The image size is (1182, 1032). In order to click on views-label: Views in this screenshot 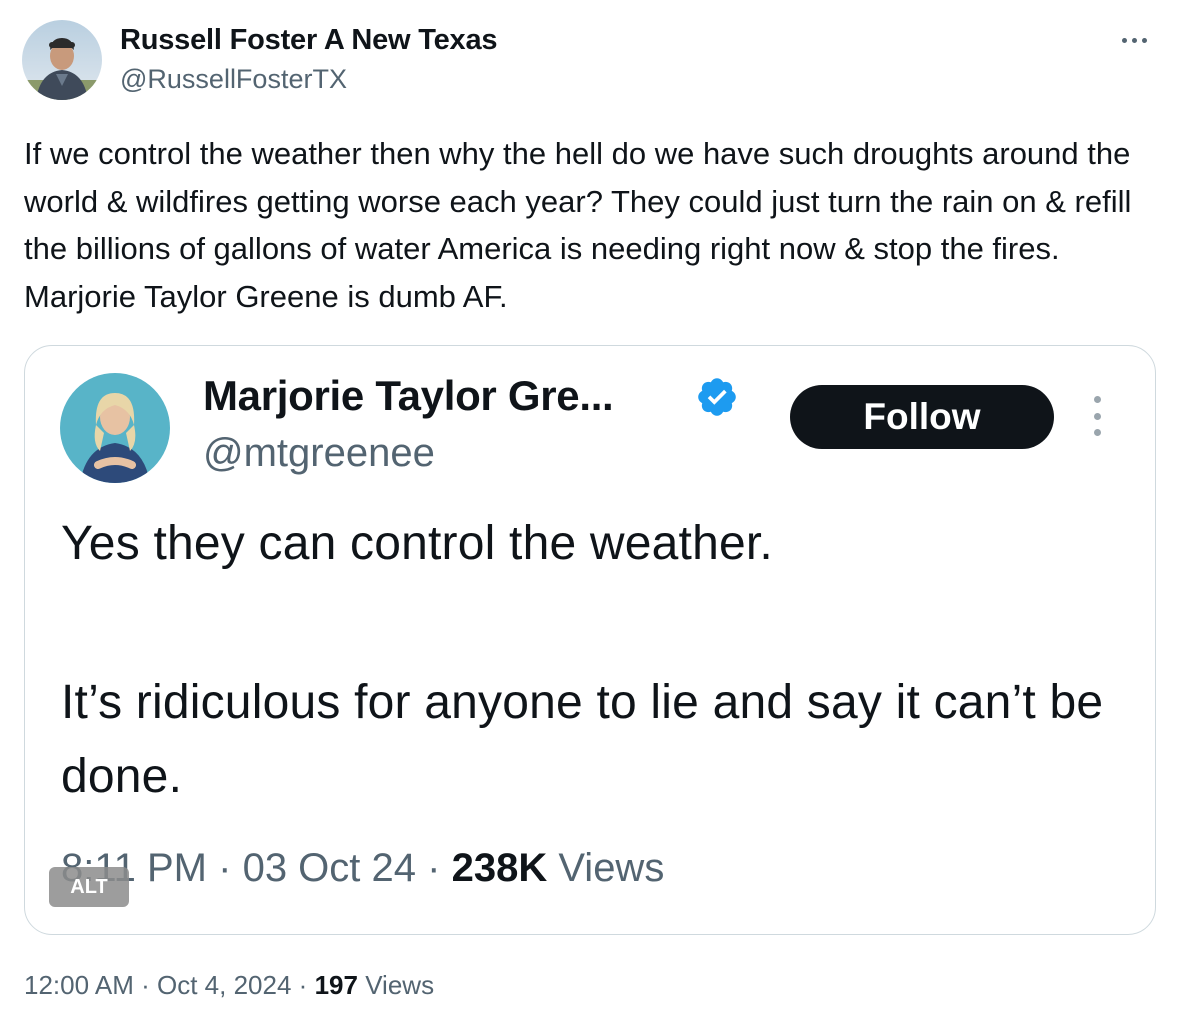, I will do `click(399, 985)`.